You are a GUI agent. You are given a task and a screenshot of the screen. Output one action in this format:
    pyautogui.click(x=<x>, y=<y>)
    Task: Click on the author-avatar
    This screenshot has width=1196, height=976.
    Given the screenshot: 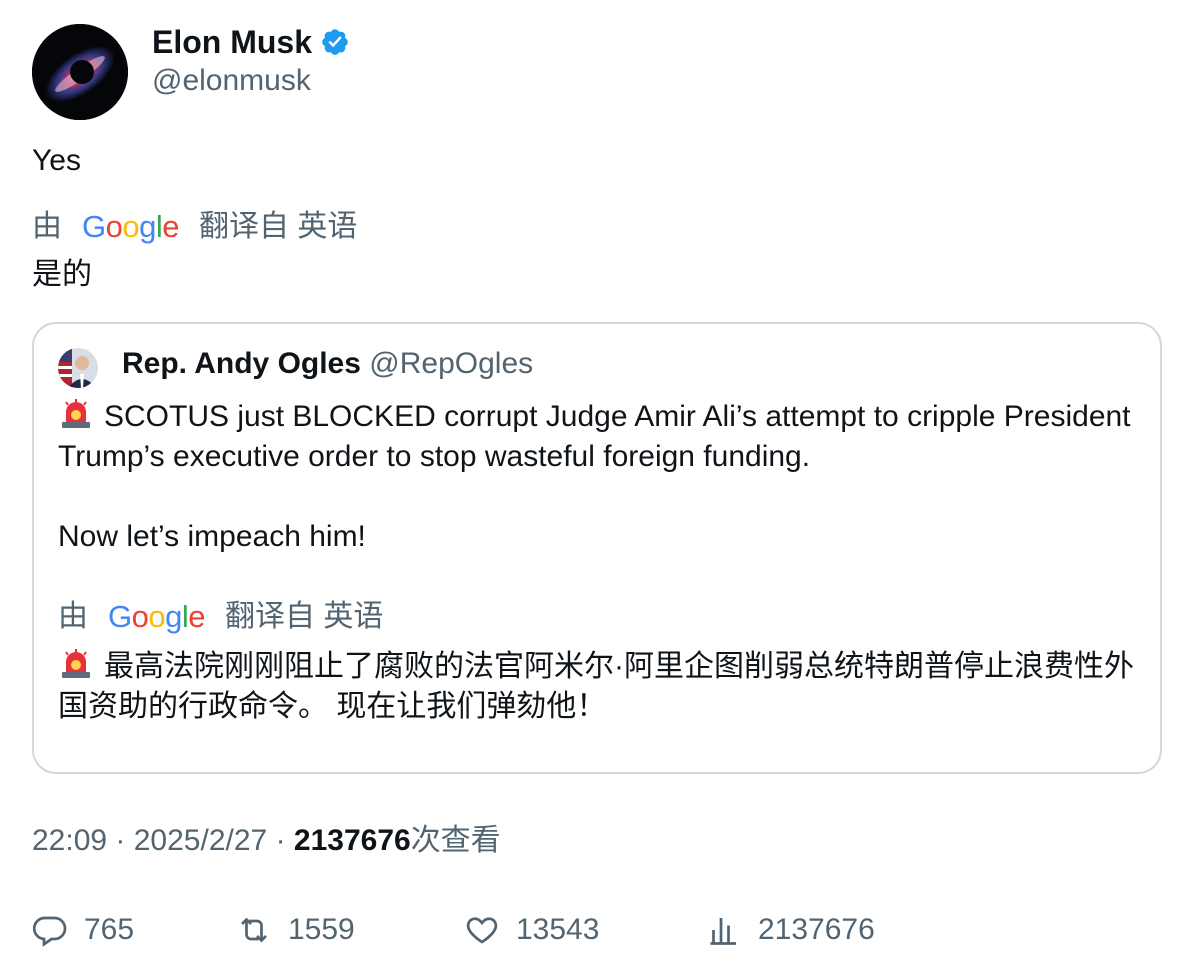 What is the action you would take?
    pyautogui.click(x=80, y=72)
    